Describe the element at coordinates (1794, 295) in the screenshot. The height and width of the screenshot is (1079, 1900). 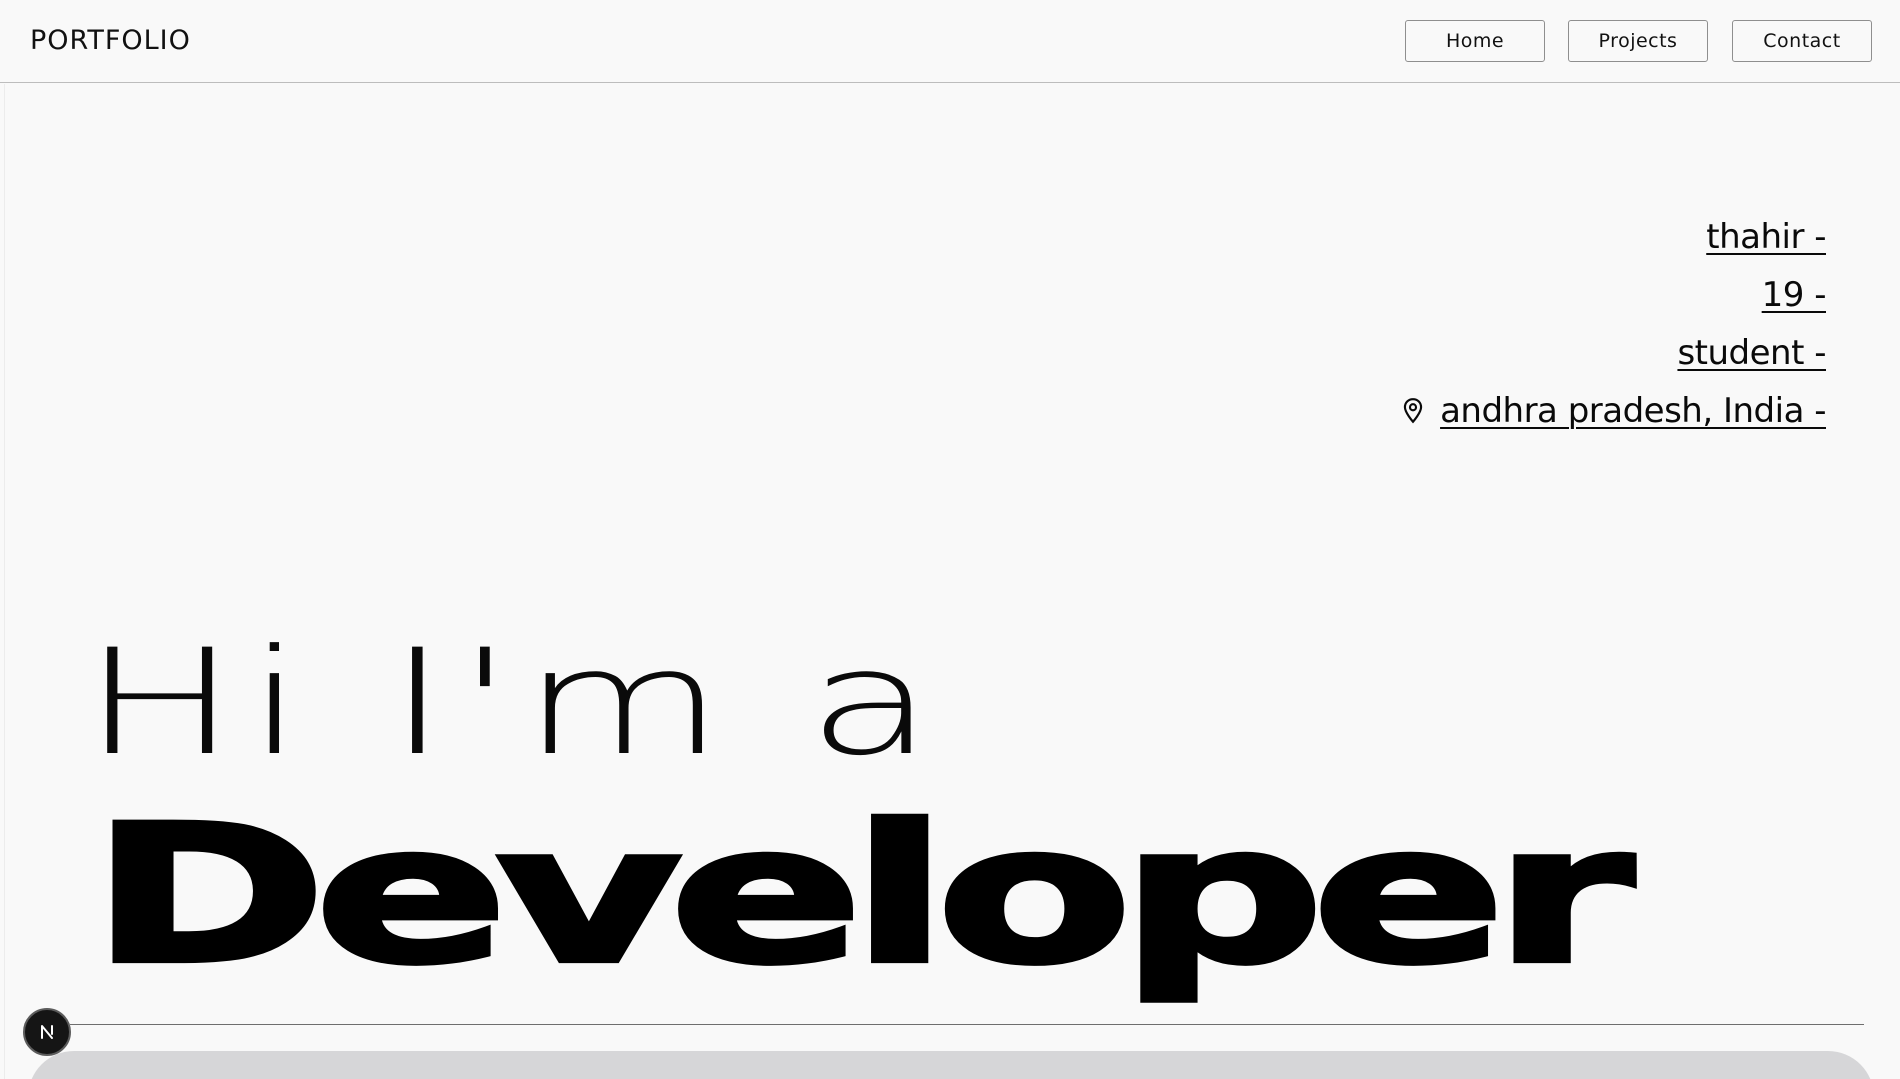
I see `age-link: 19 -` at that location.